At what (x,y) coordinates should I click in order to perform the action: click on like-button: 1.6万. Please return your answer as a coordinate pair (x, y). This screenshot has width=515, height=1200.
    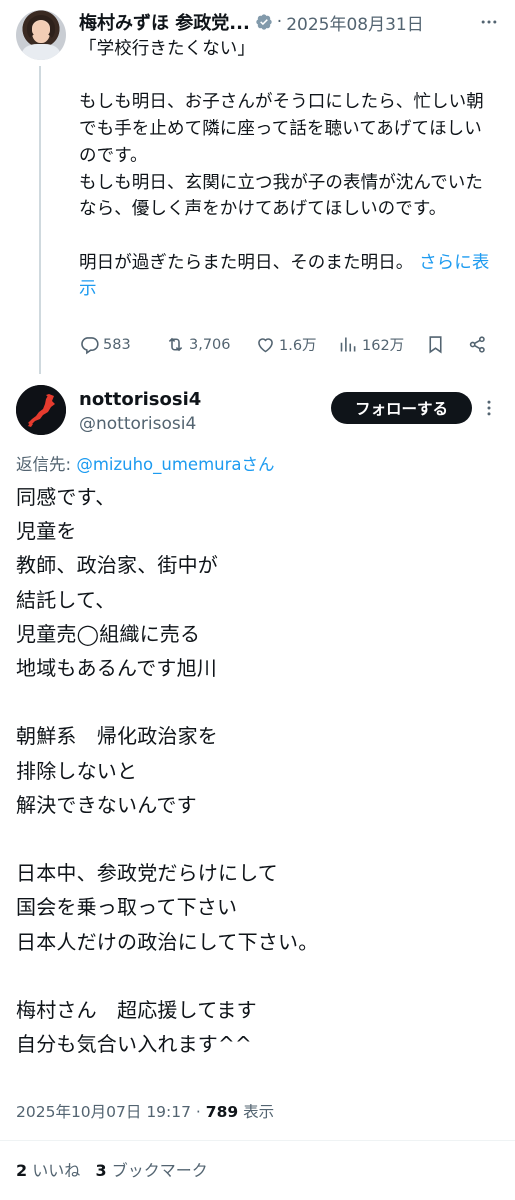
    Looking at the image, I should click on (286, 344).